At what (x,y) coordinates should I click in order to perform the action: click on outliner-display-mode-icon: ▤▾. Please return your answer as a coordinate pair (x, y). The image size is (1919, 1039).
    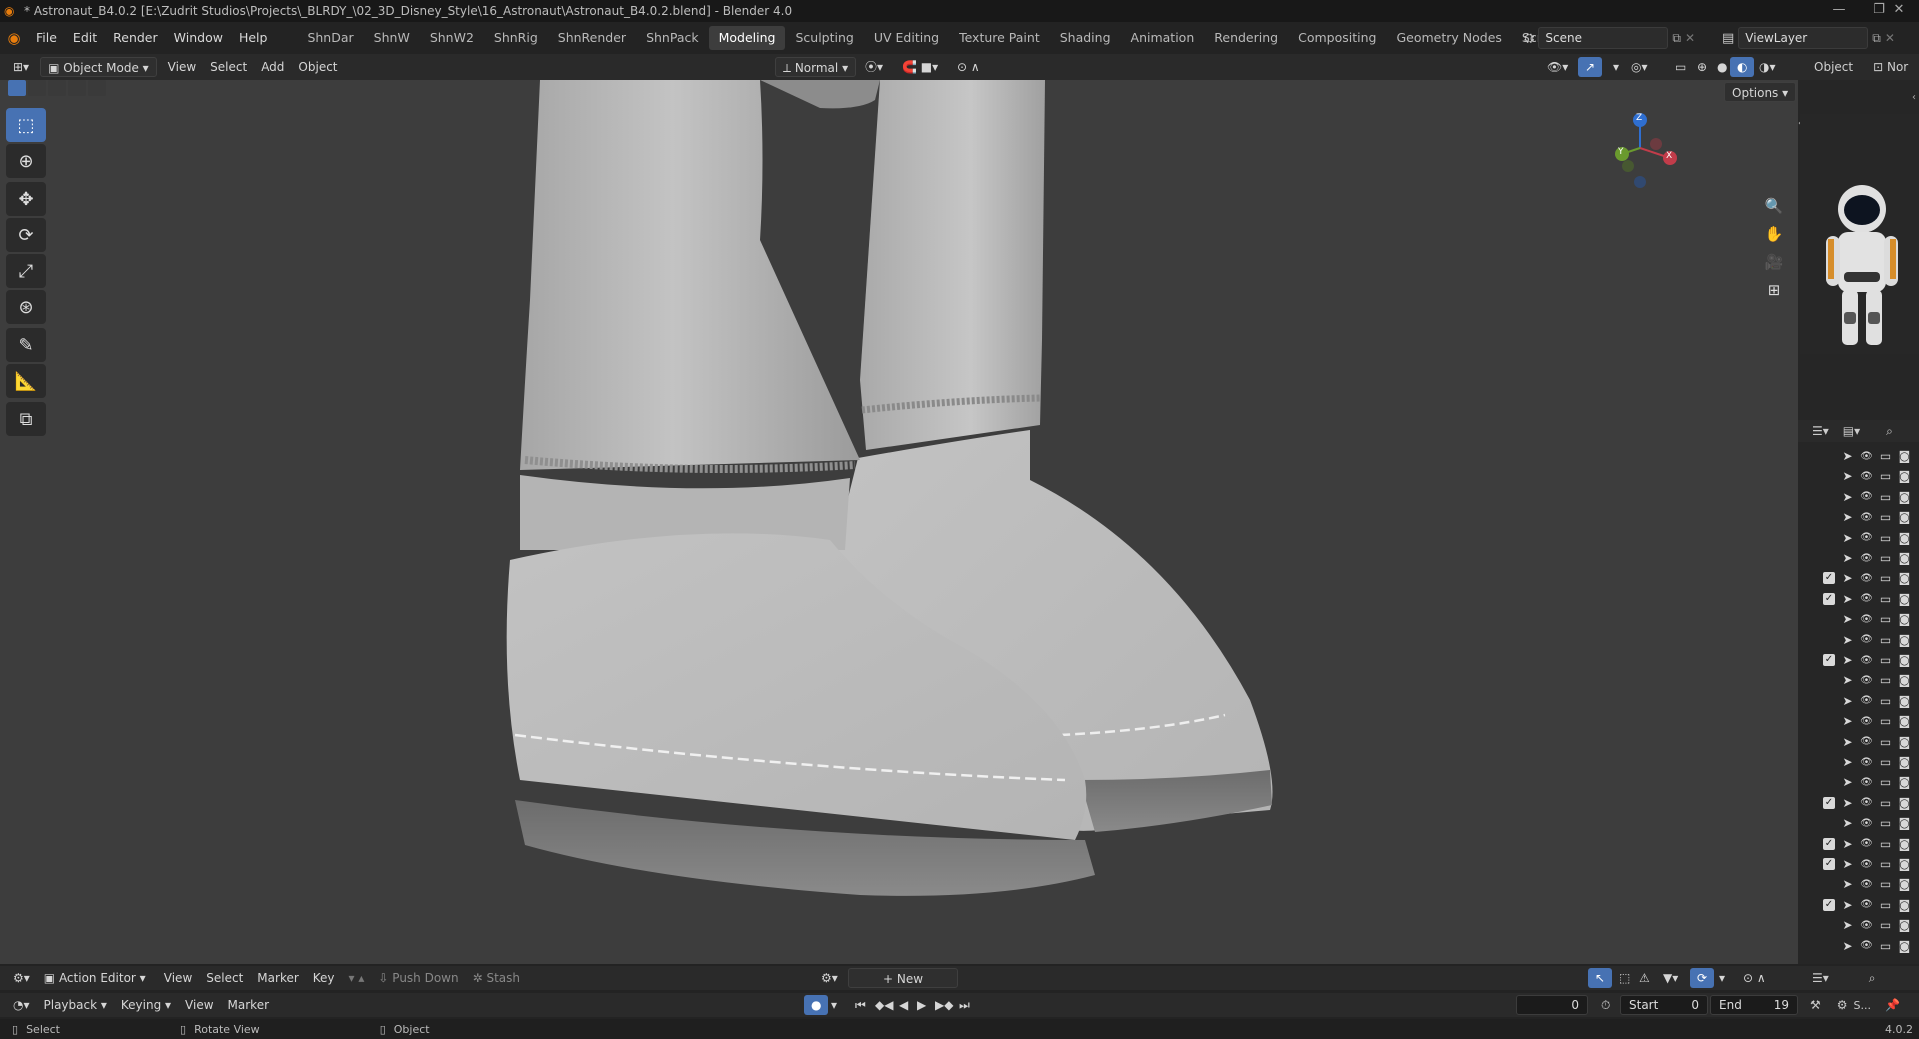
    Looking at the image, I should click on (1851, 431).